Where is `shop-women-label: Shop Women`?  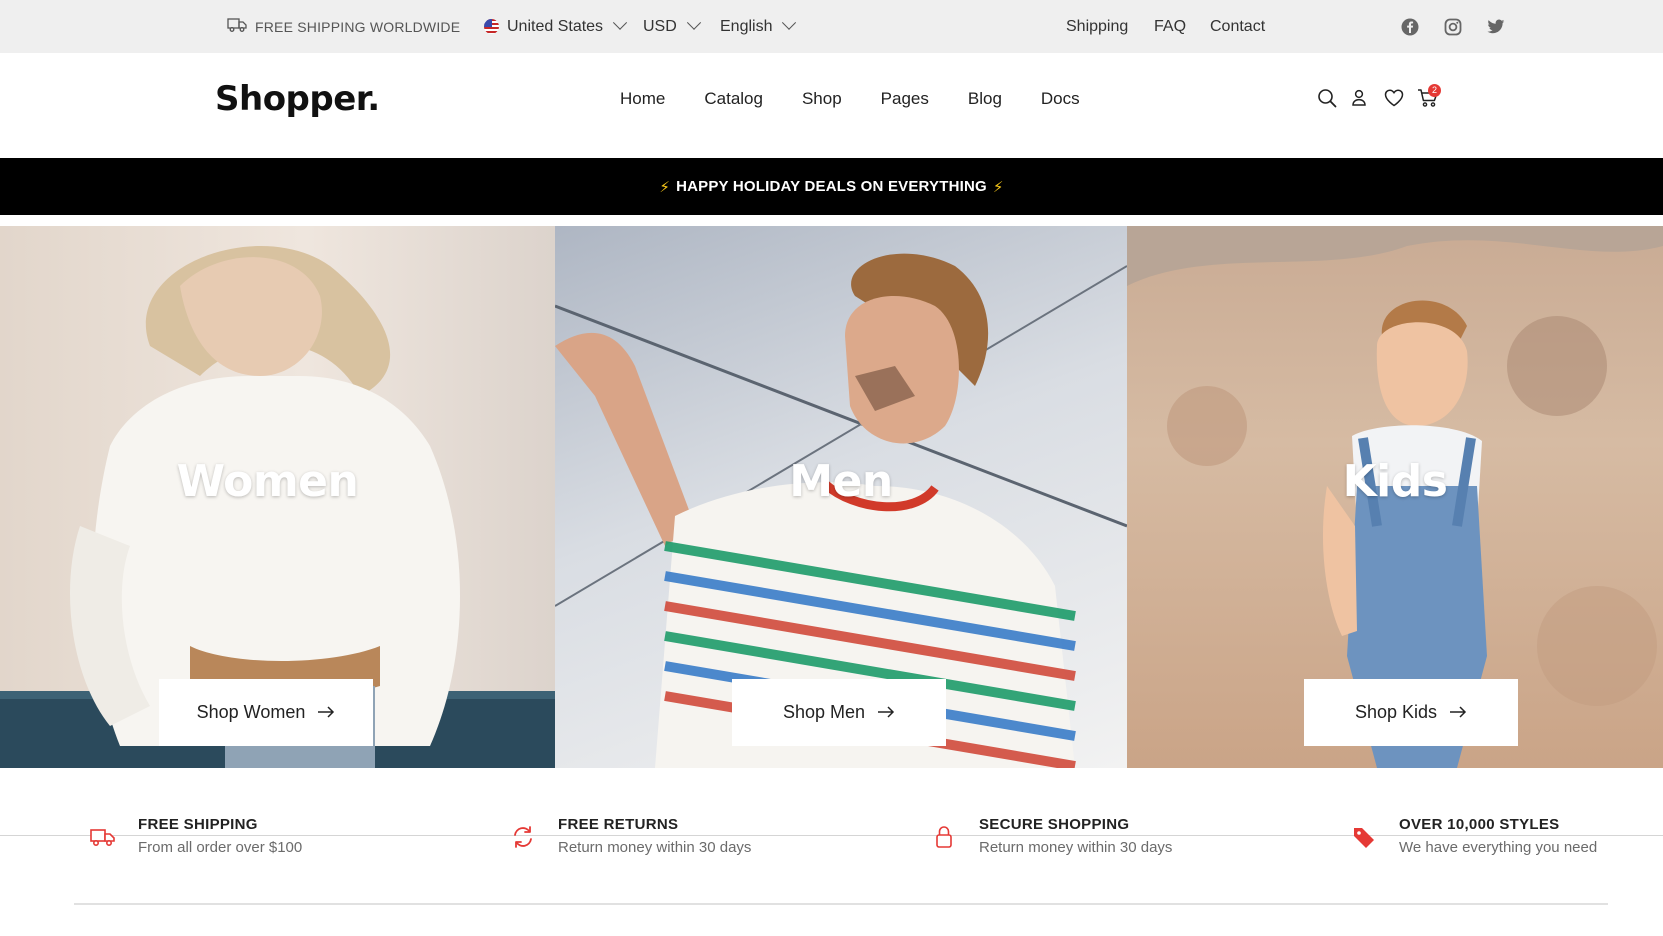
shop-women-label: Shop Women is located at coordinates (251, 712).